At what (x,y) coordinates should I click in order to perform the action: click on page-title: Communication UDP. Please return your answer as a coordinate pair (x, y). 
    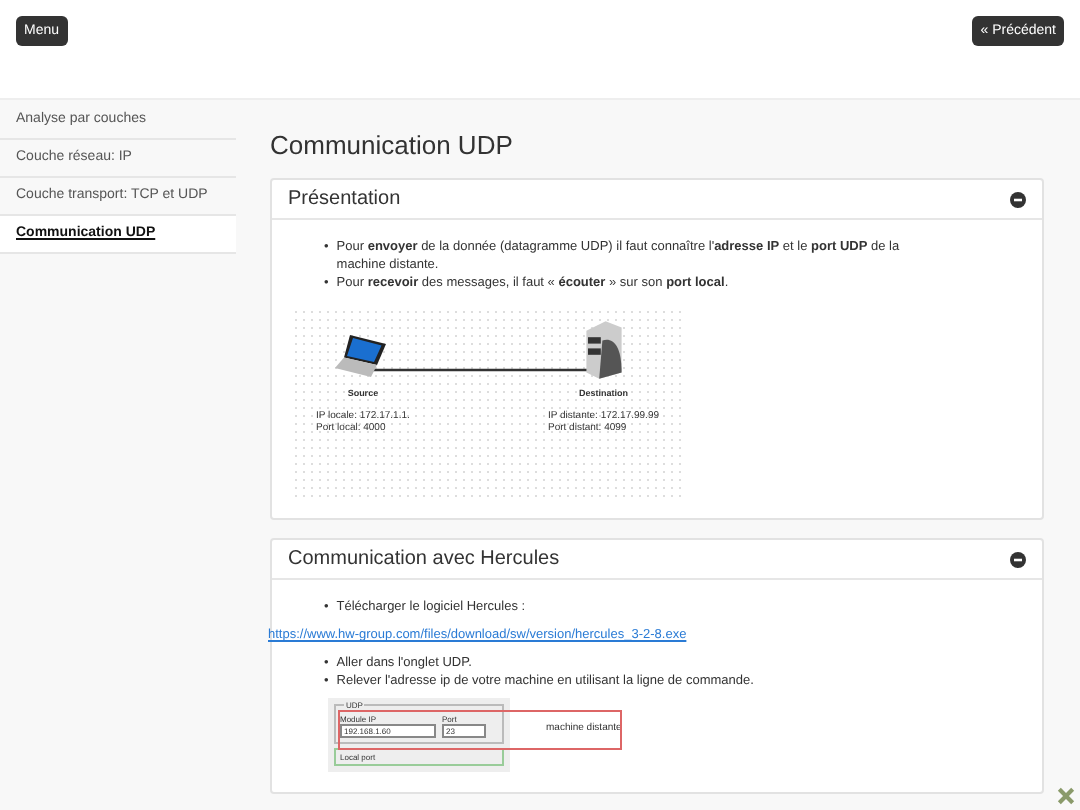
    Looking at the image, I should click on (392, 145).